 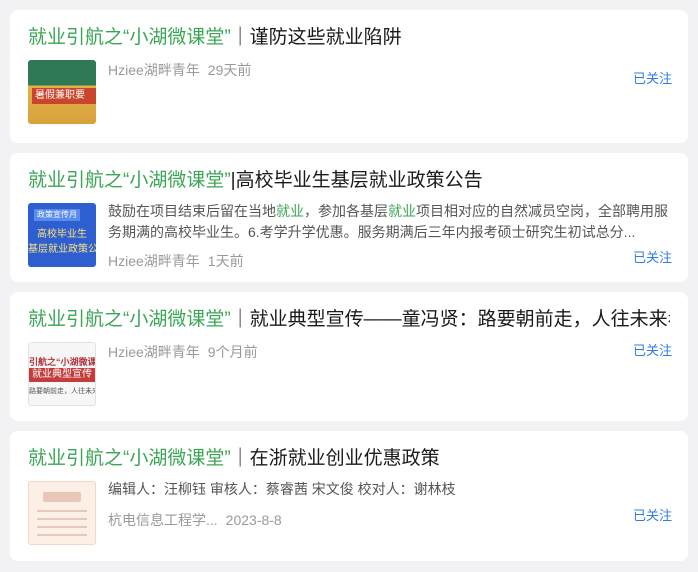 I want to click on article-summary: 编辑人：汪柳钰 审核人：蔡睿茜 宋文俊 校对人：谢林枝, so click(x=282, y=489).